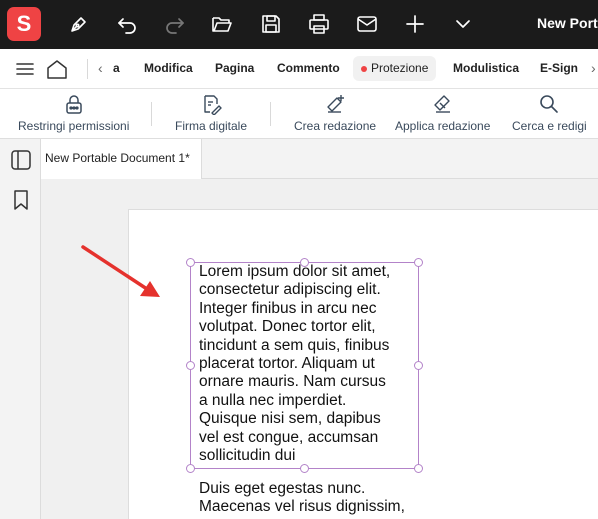 This screenshot has width=598, height=519. Describe the element at coordinates (127, 24) in the screenshot. I see `undo-icon` at that location.